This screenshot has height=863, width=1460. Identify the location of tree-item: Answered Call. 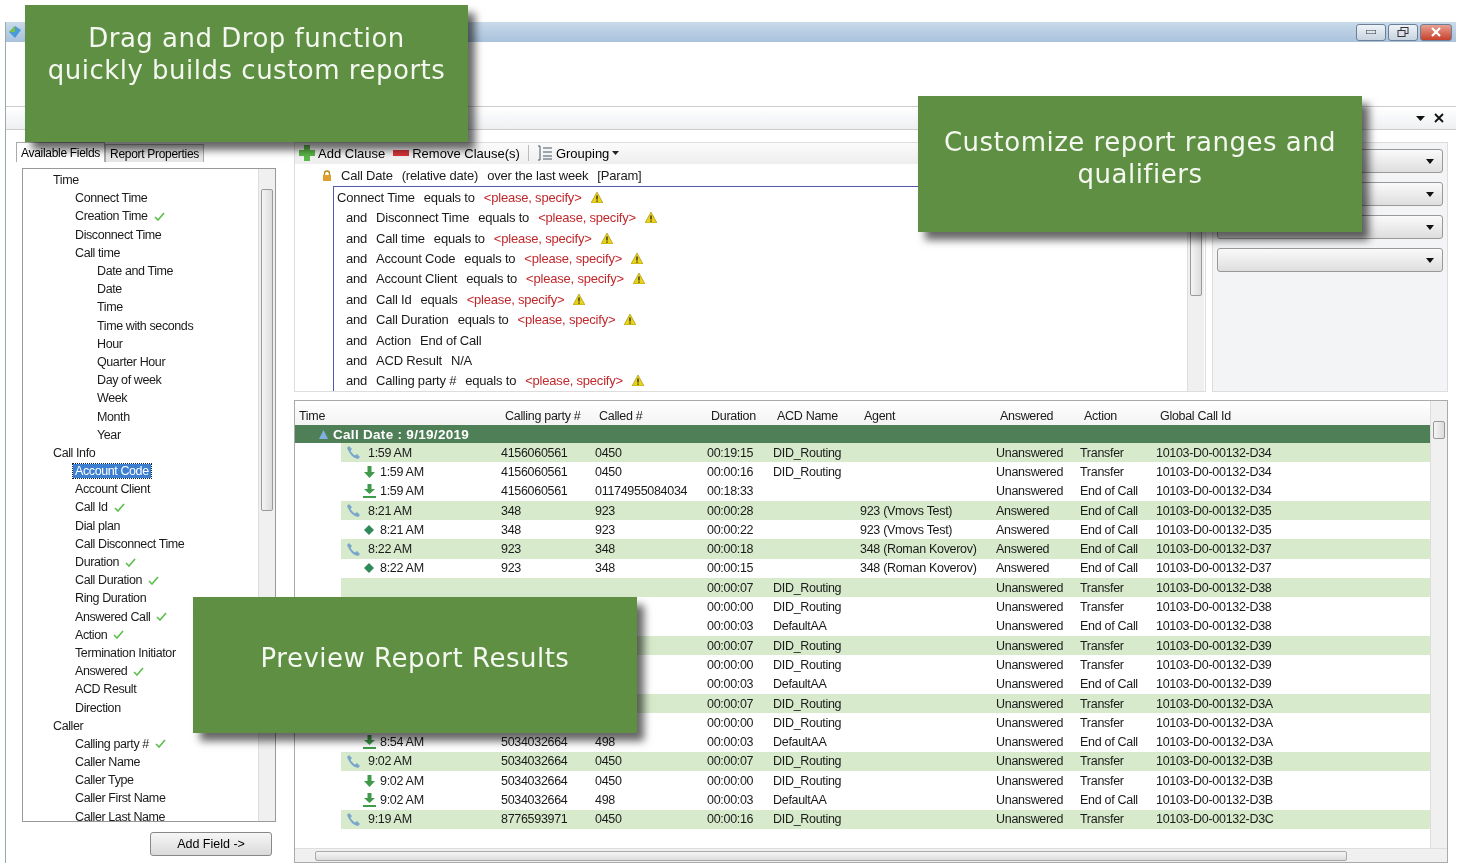
(113, 616).